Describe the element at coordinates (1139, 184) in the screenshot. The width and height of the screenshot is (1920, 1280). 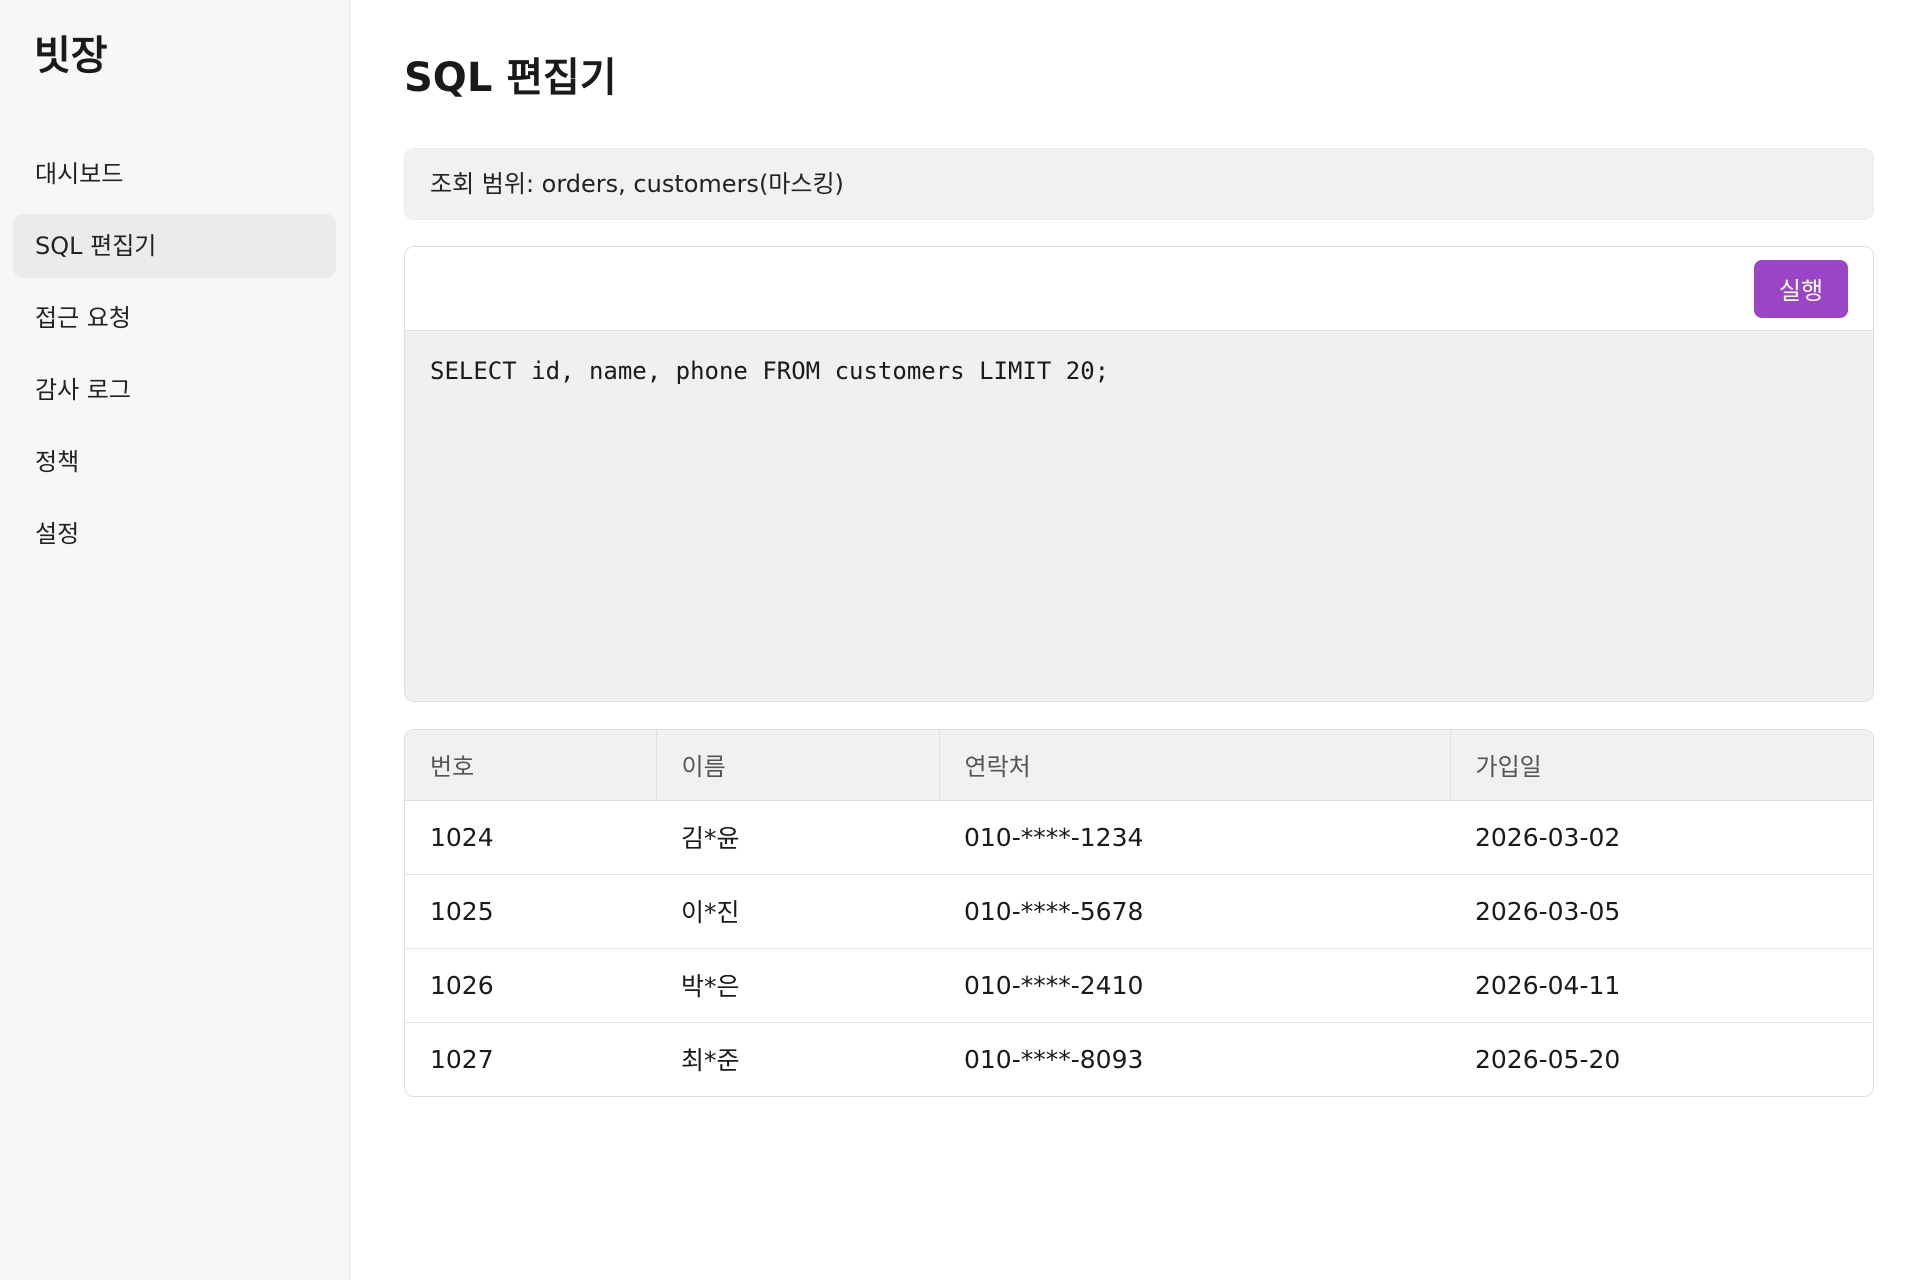
I see `query-scope-banner: 조회 범위: orders, customers(마스킹)` at that location.